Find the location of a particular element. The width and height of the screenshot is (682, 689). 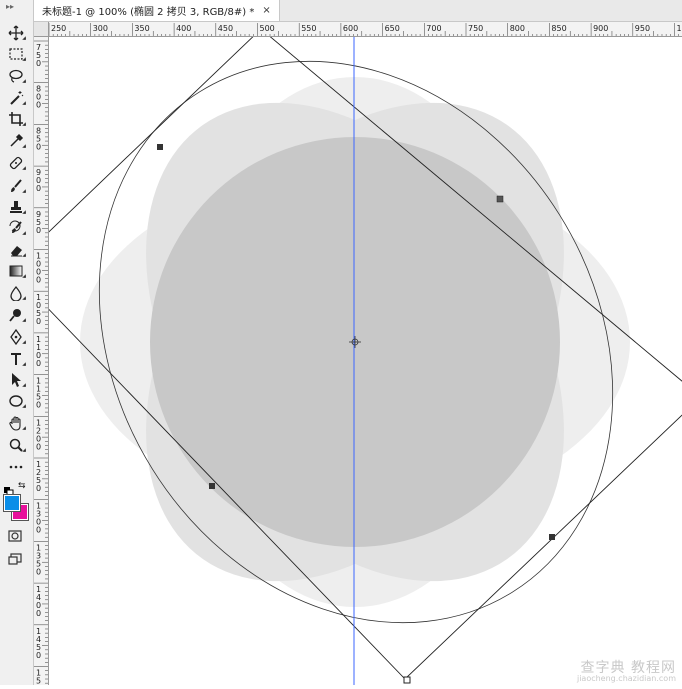

pen-tool-icon is located at coordinates (16, 337).